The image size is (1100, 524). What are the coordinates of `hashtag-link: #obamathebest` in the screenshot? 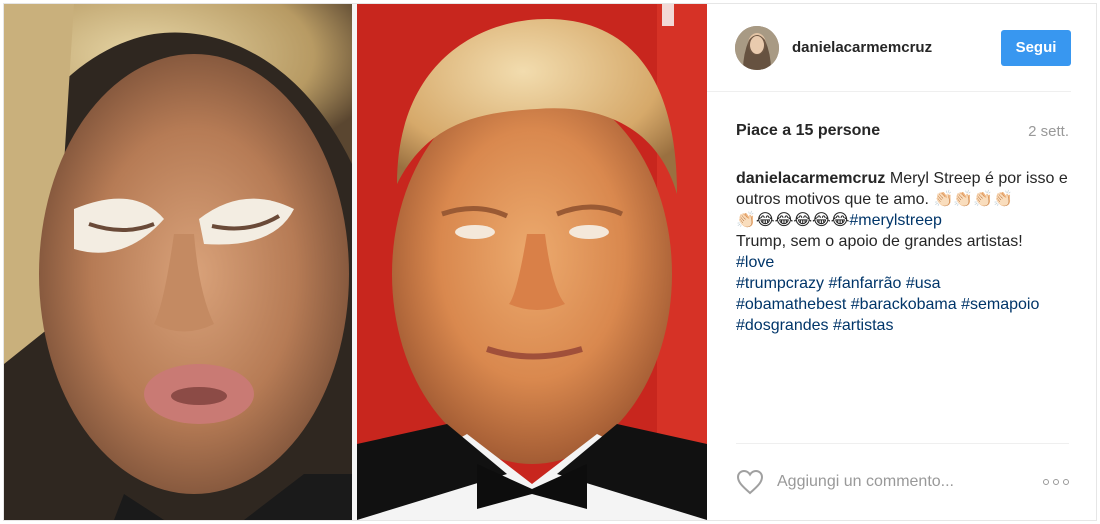 It's located at (791, 304).